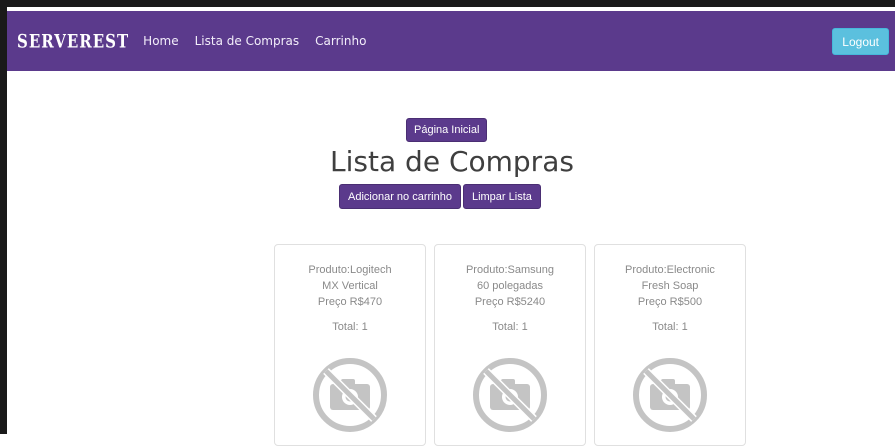  I want to click on window-top-border, so click(447, 3).